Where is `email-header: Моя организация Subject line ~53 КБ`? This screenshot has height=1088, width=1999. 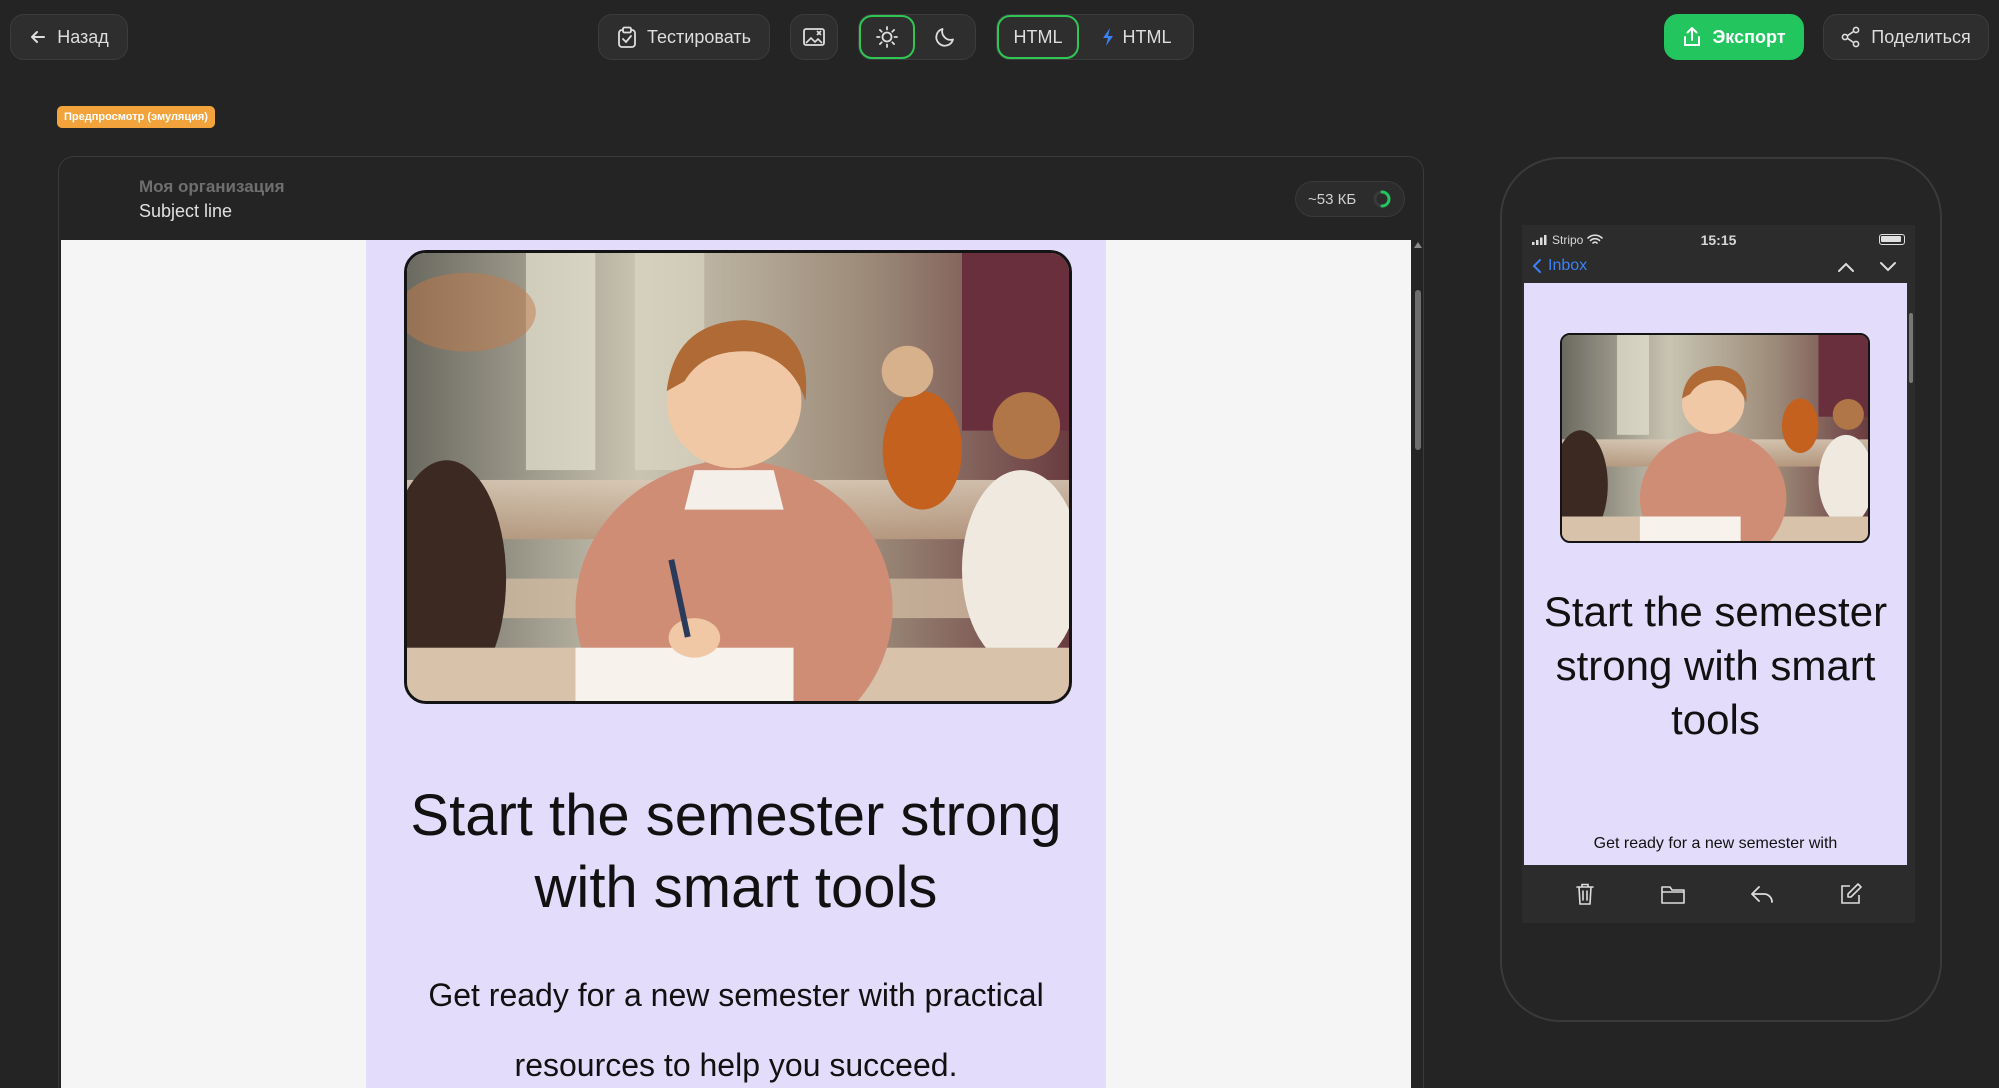
email-header: Моя организация Subject line ~53 КБ is located at coordinates (741, 198).